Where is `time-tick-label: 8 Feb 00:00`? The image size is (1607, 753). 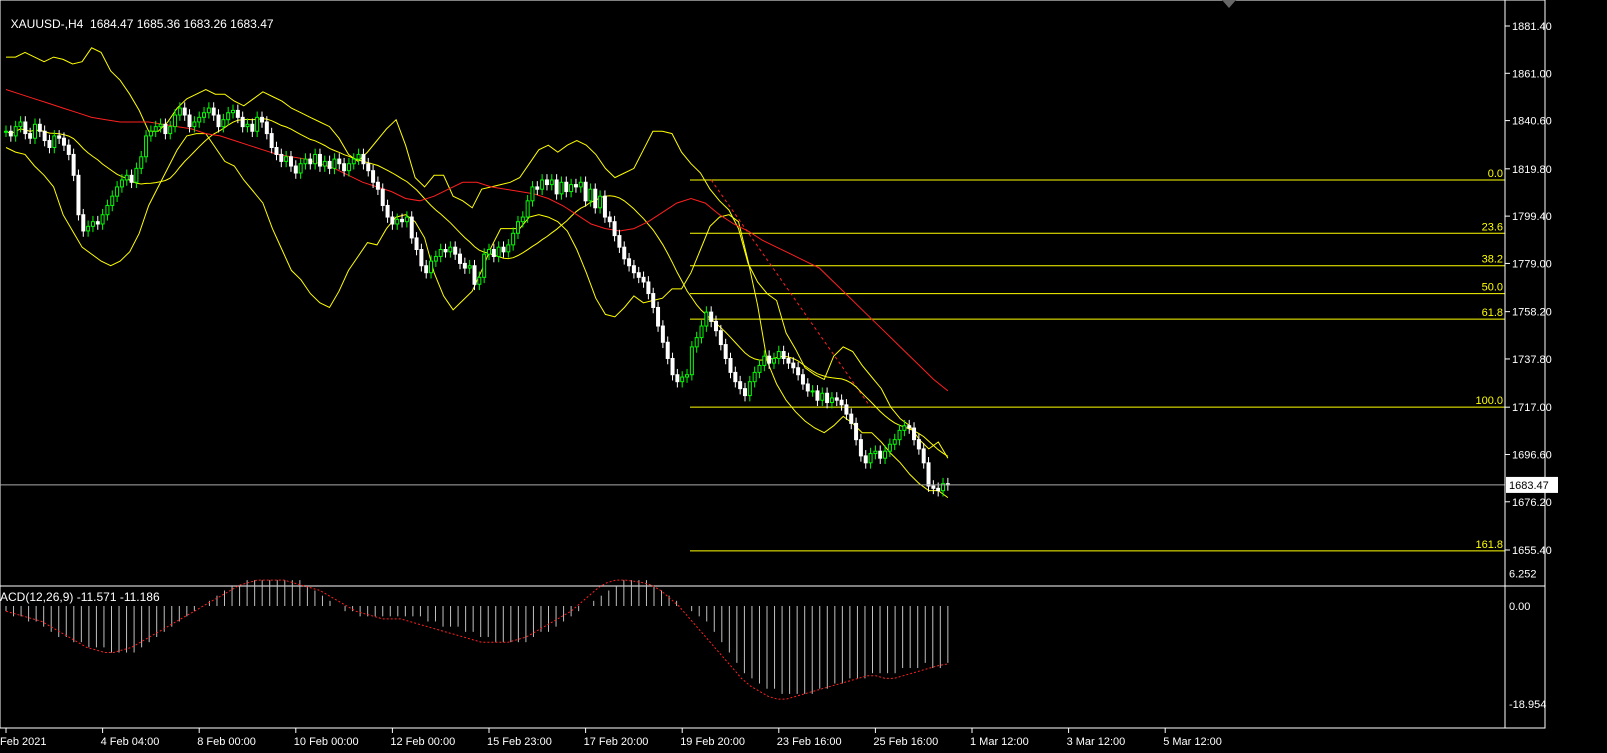 time-tick-label: 8 Feb 00:00 is located at coordinates (226, 742).